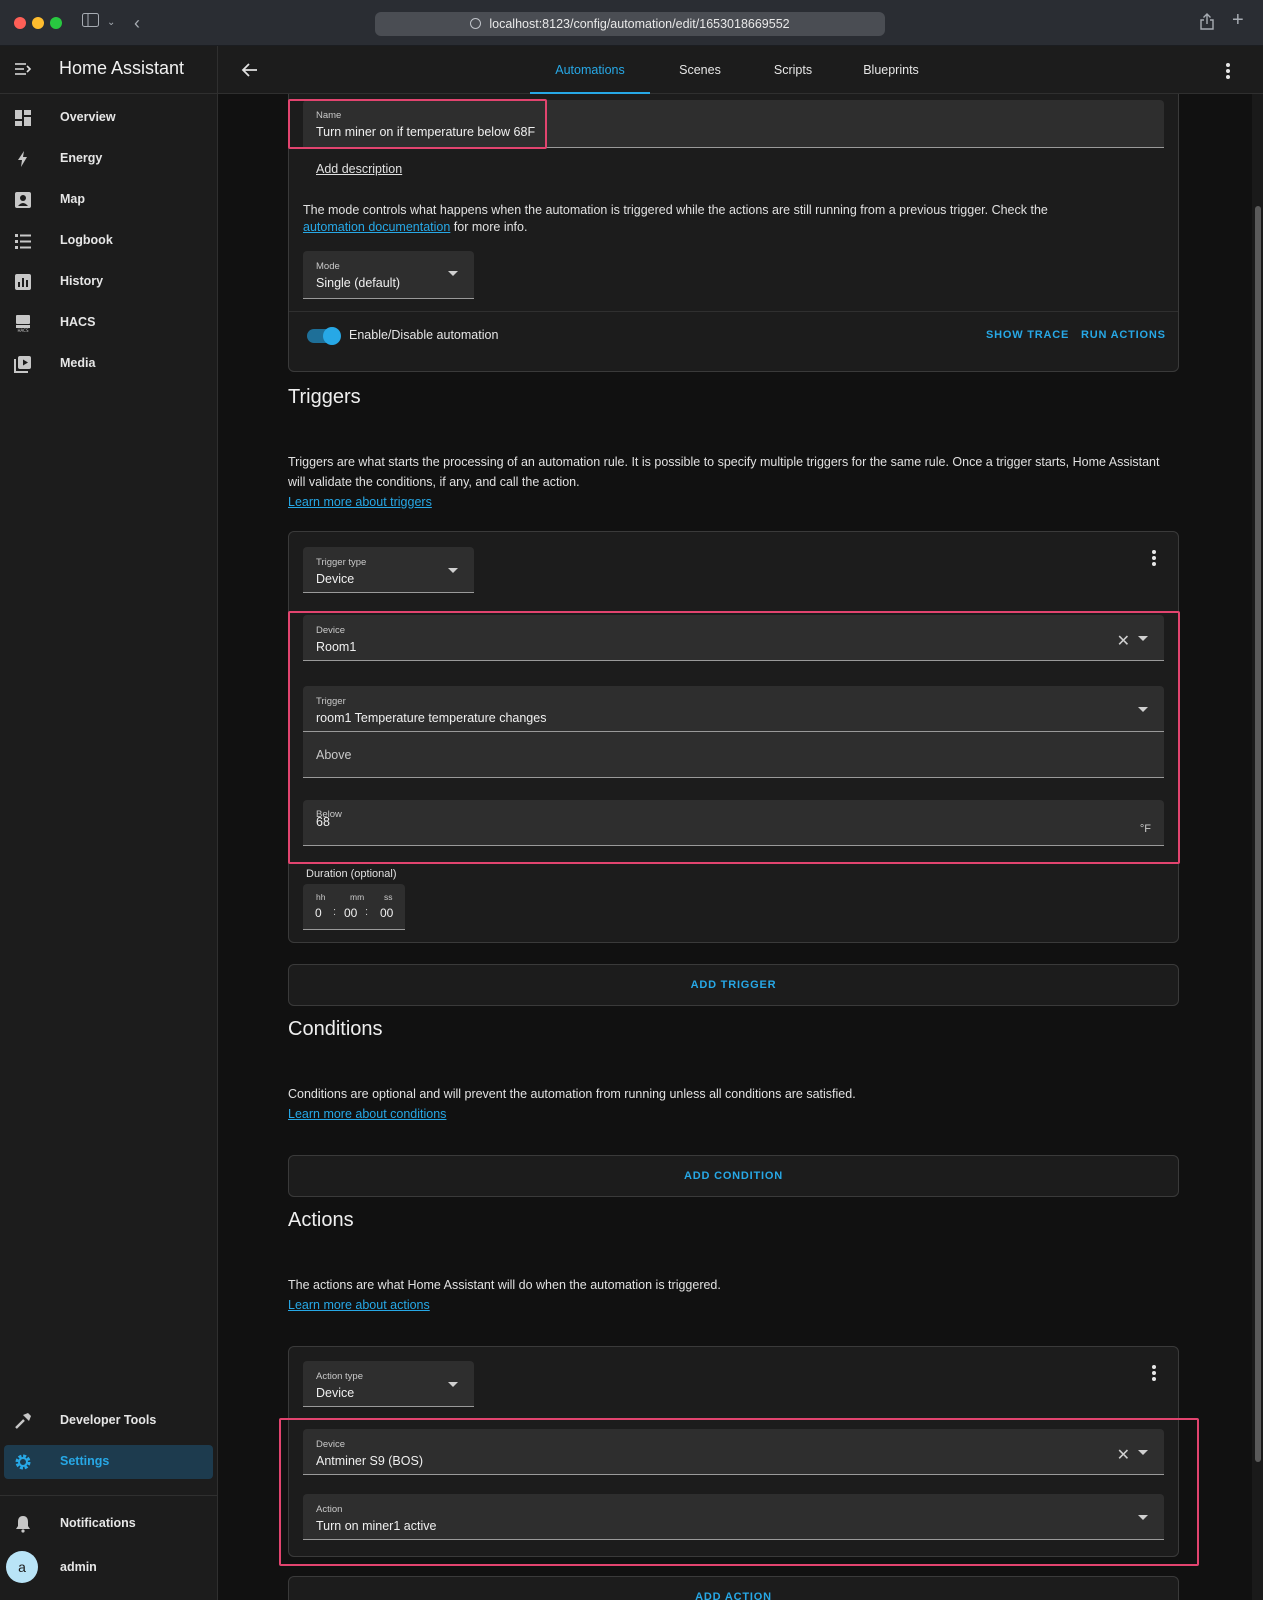 This screenshot has height=1600, width=1263. I want to click on menu-collapse-icon, so click(23, 69).